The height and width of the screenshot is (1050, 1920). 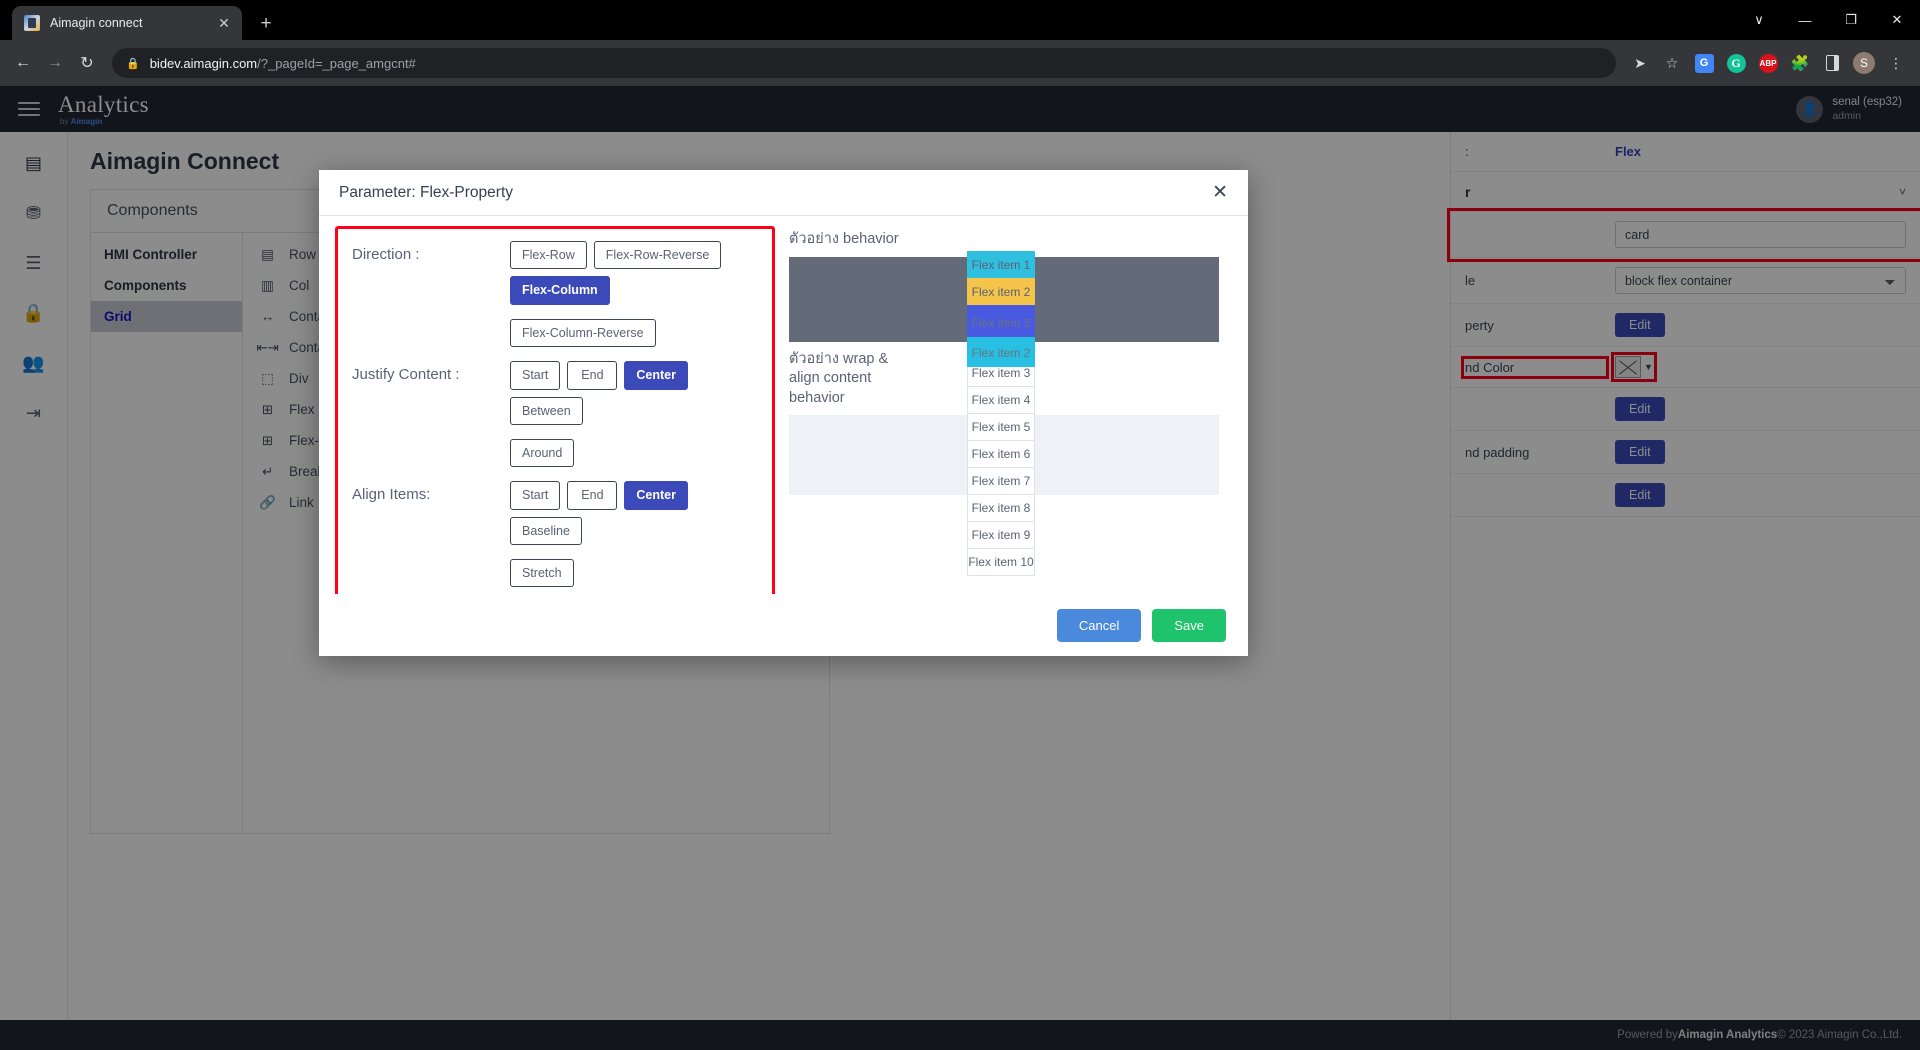 What do you see at coordinates (542, 453) in the screenshot?
I see `option-justify-around: Around` at bounding box center [542, 453].